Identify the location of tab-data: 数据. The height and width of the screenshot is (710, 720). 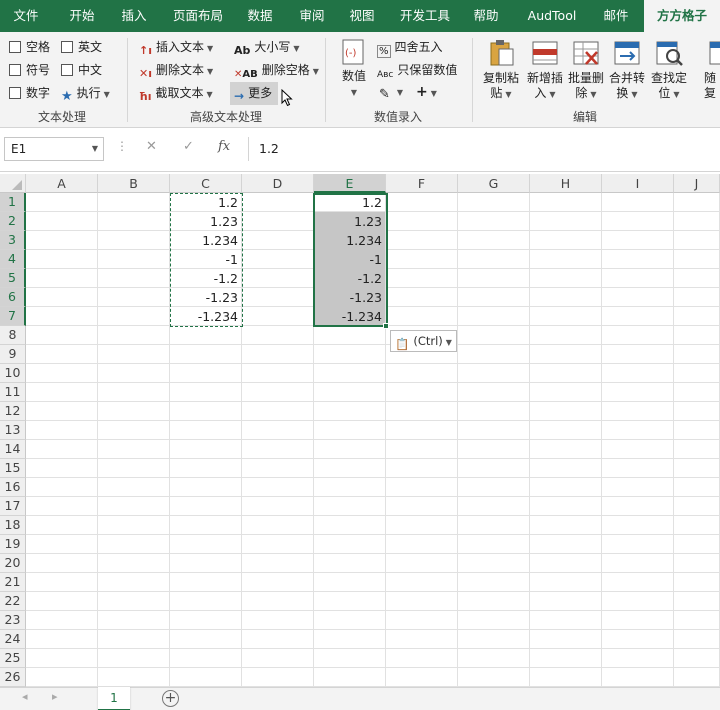
(260, 16).